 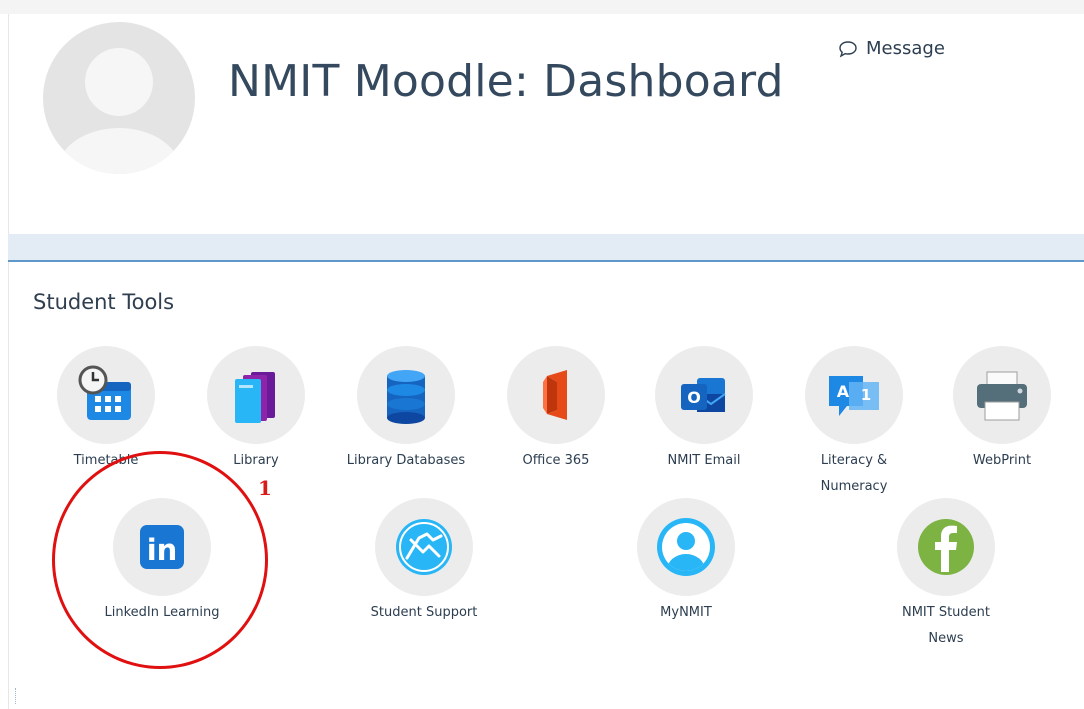 I want to click on tool-label: Office 365, so click(x=556, y=460).